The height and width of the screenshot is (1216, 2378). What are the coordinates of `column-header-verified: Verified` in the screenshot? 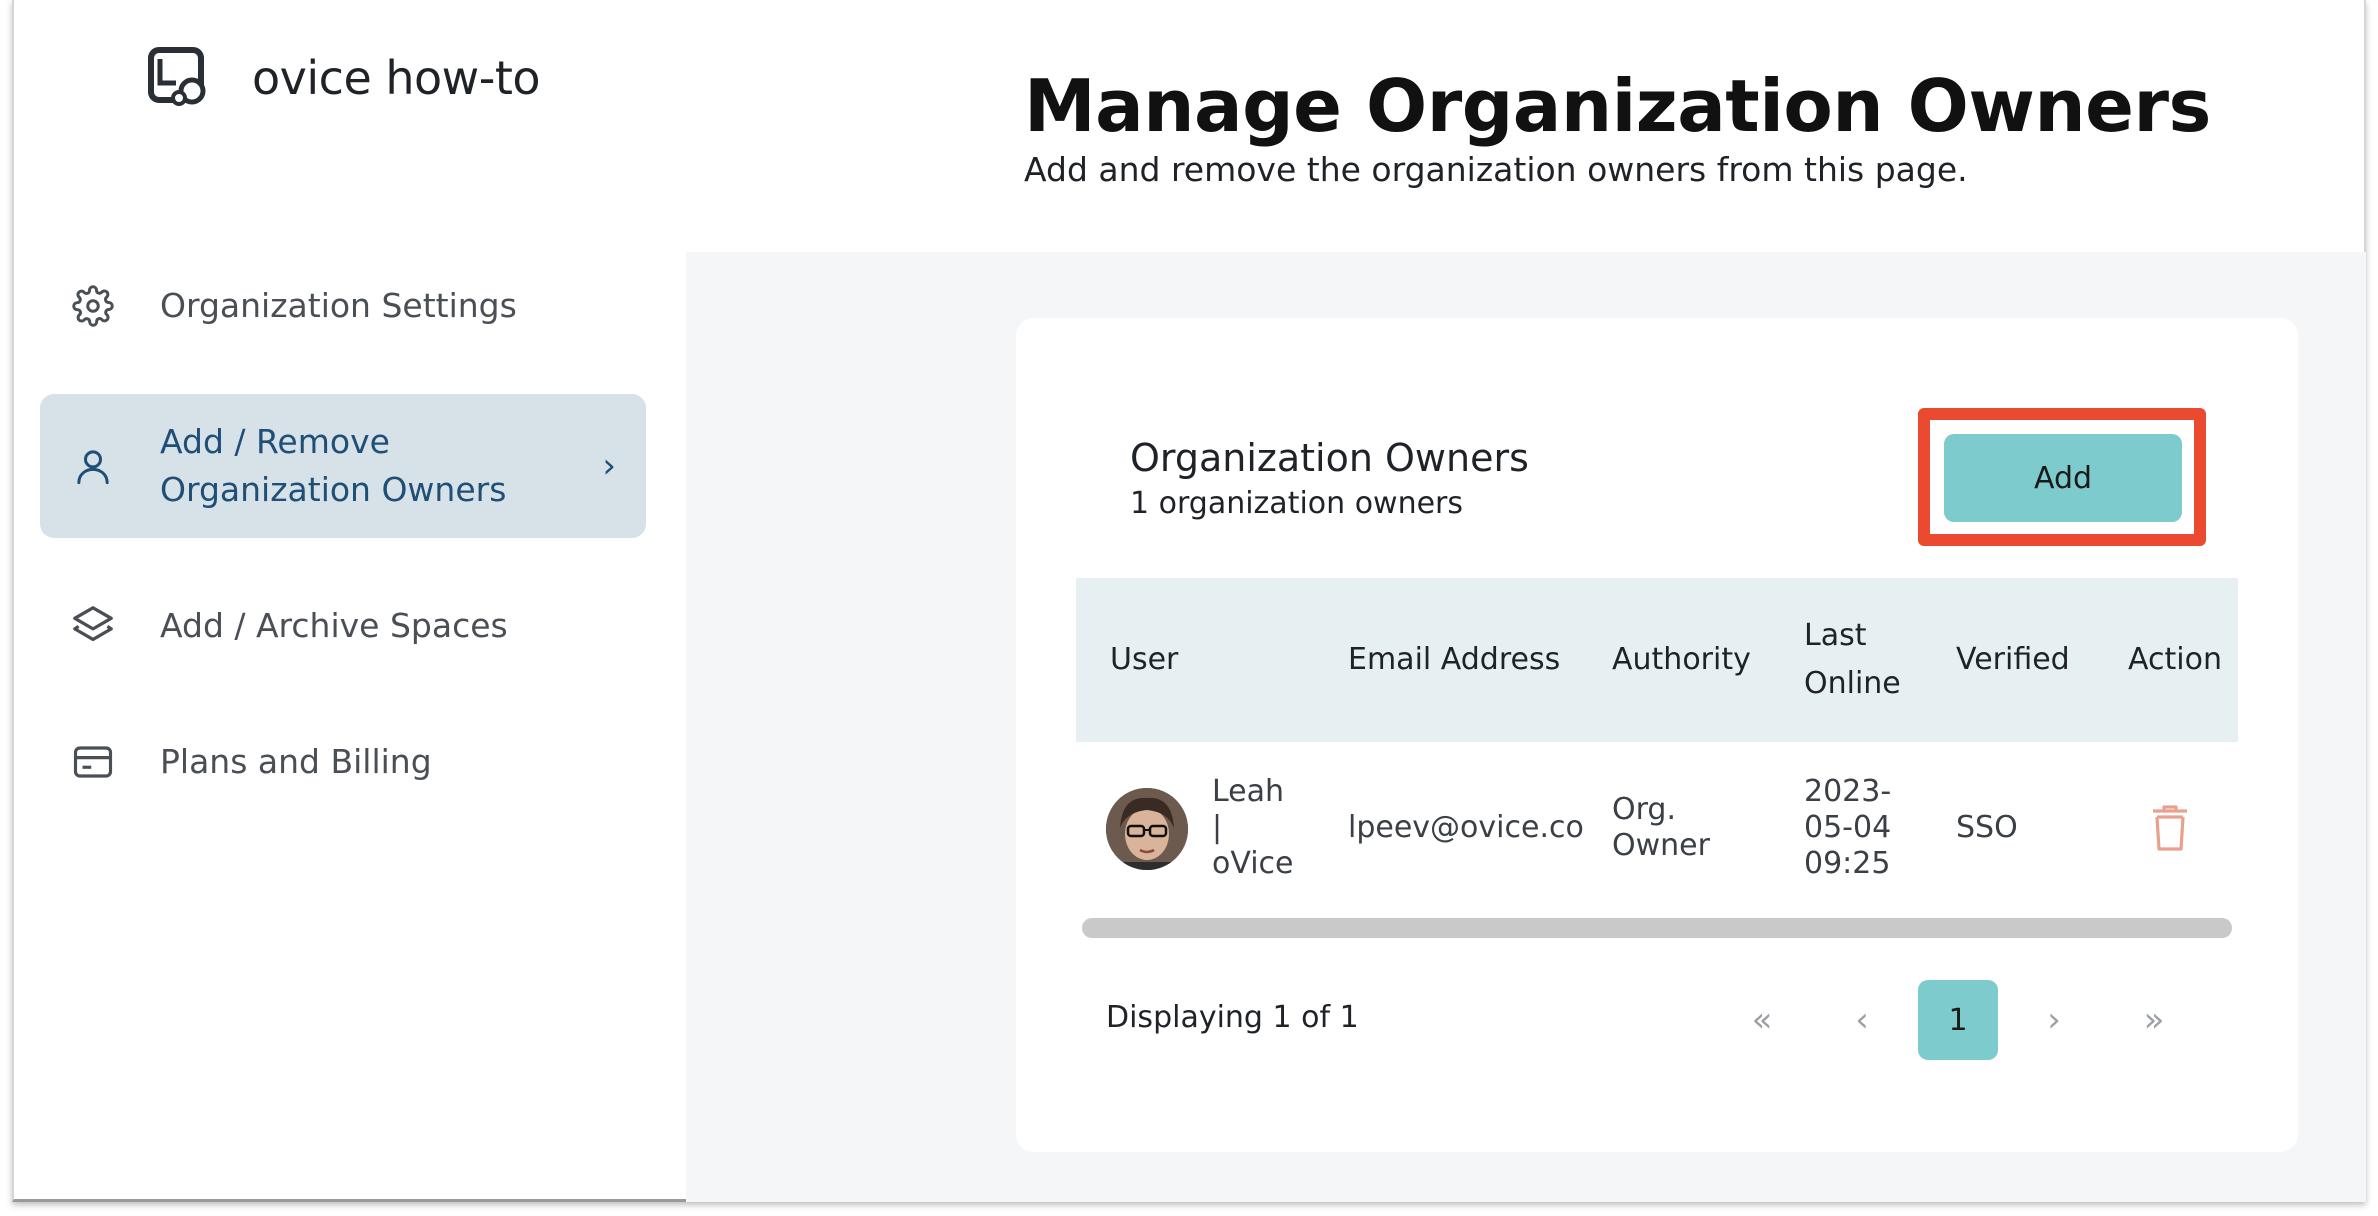 It's located at (2013, 659).